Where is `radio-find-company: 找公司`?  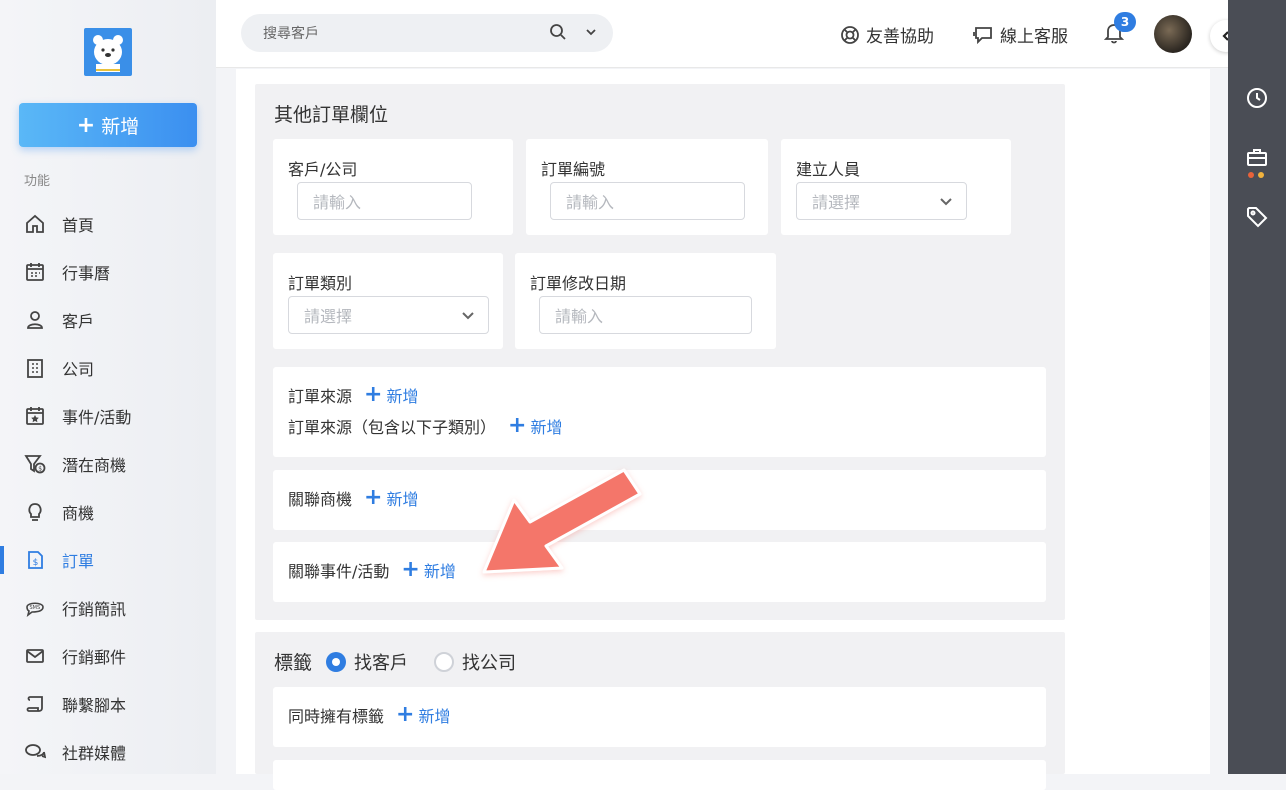 radio-find-company: 找公司 is located at coordinates (475, 662).